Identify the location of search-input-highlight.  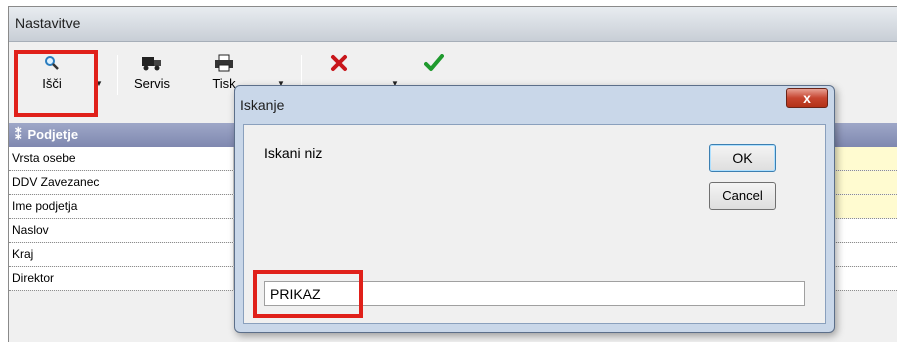
(308, 294).